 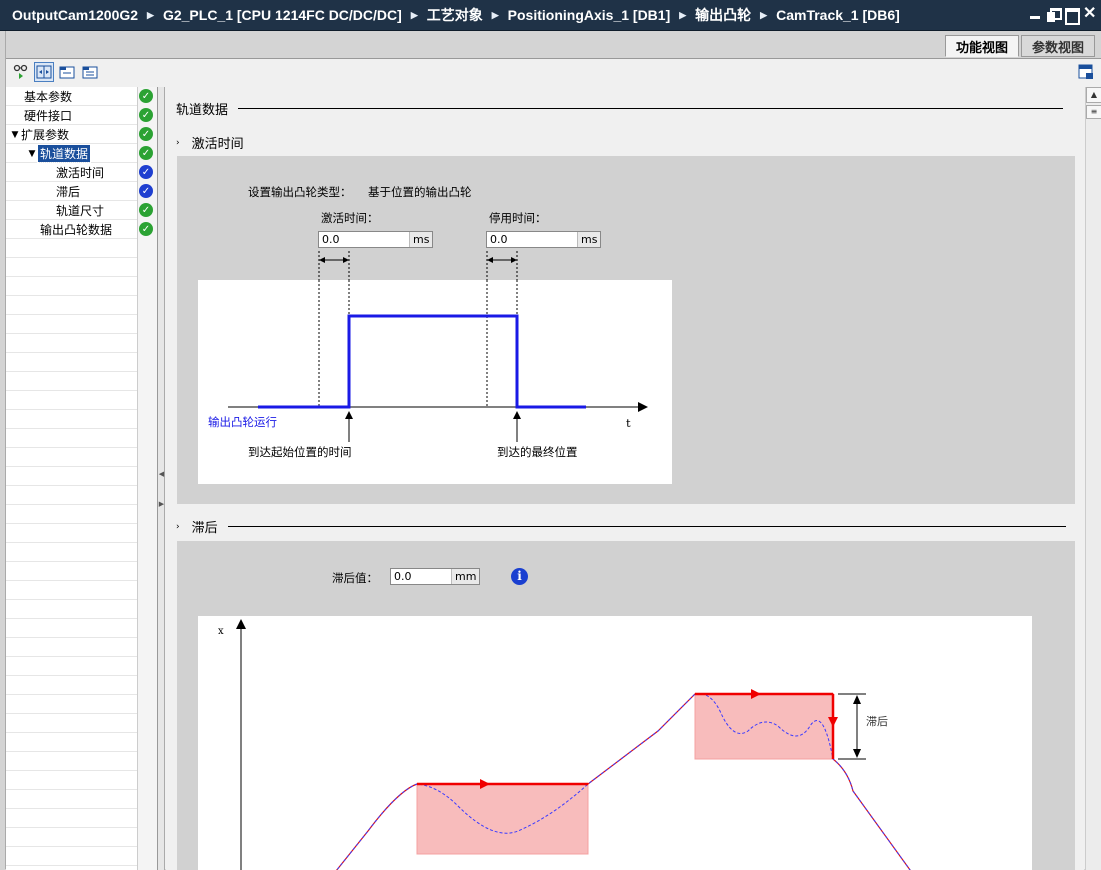 I want to click on hysteresis-value-input: 0.0, so click(x=421, y=576).